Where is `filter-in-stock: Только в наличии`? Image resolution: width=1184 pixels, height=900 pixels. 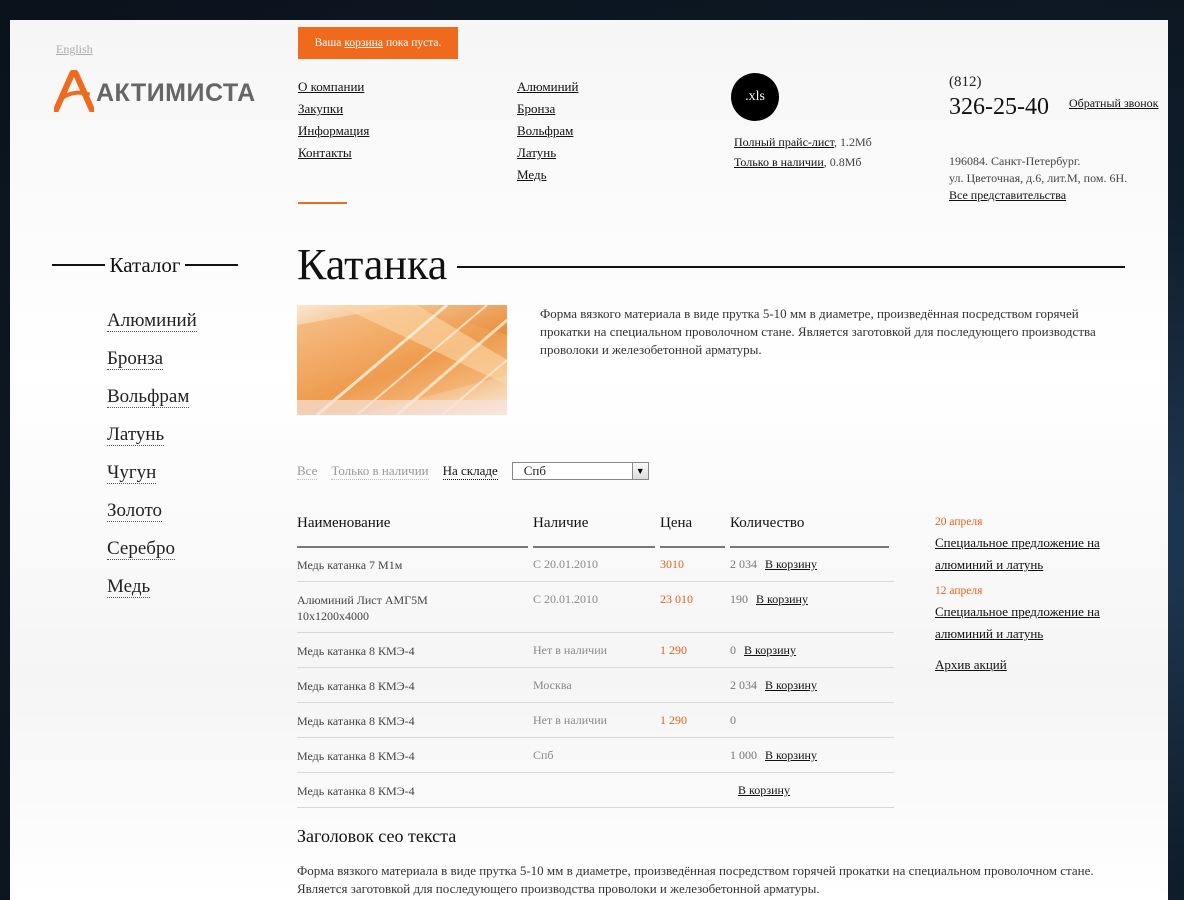
filter-in-stock: Только в наличии is located at coordinates (380, 471).